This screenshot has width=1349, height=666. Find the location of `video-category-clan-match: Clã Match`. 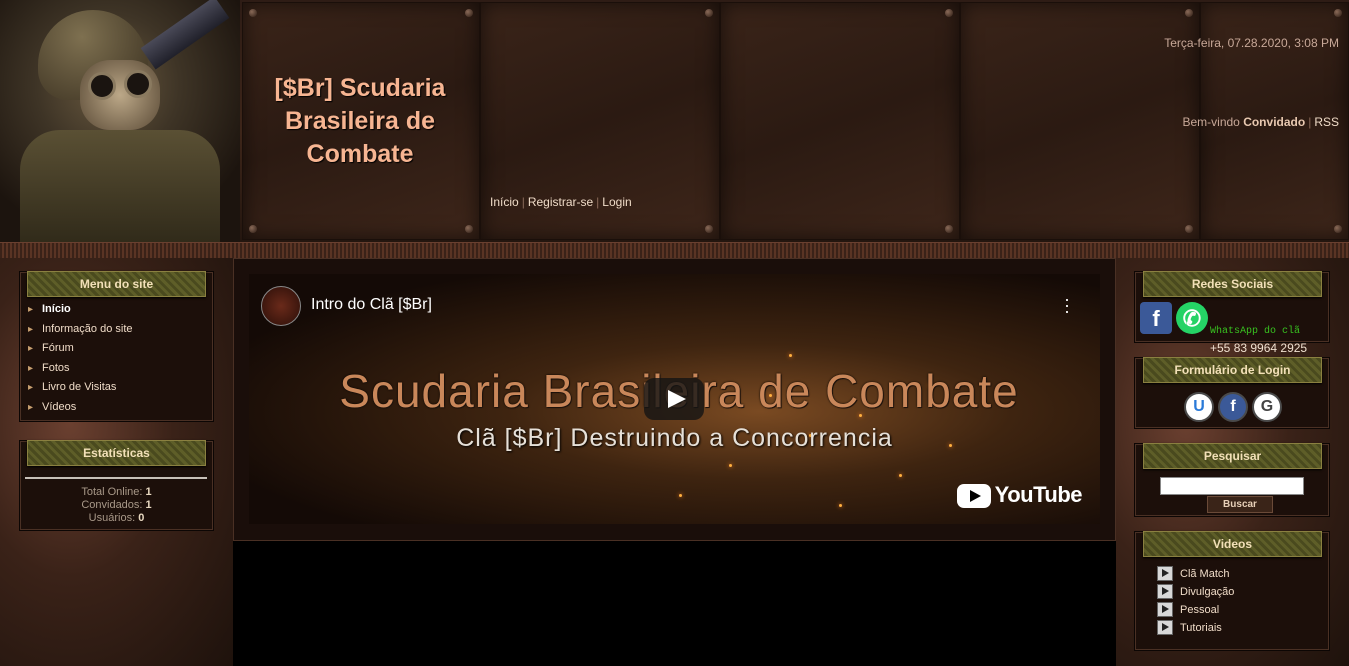

video-category-clan-match: Clã Match is located at coordinates (1237, 574).